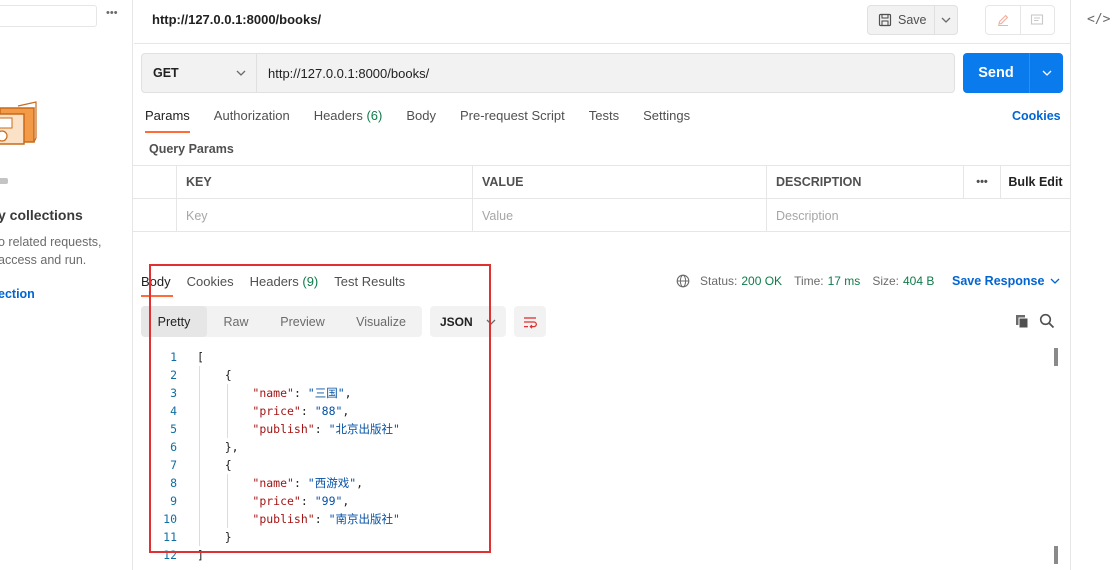 The height and width of the screenshot is (570, 1113). What do you see at coordinates (236, 19) in the screenshot?
I see `request-title: http://127.0.0.1:8000/books/` at bounding box center [236, 19].